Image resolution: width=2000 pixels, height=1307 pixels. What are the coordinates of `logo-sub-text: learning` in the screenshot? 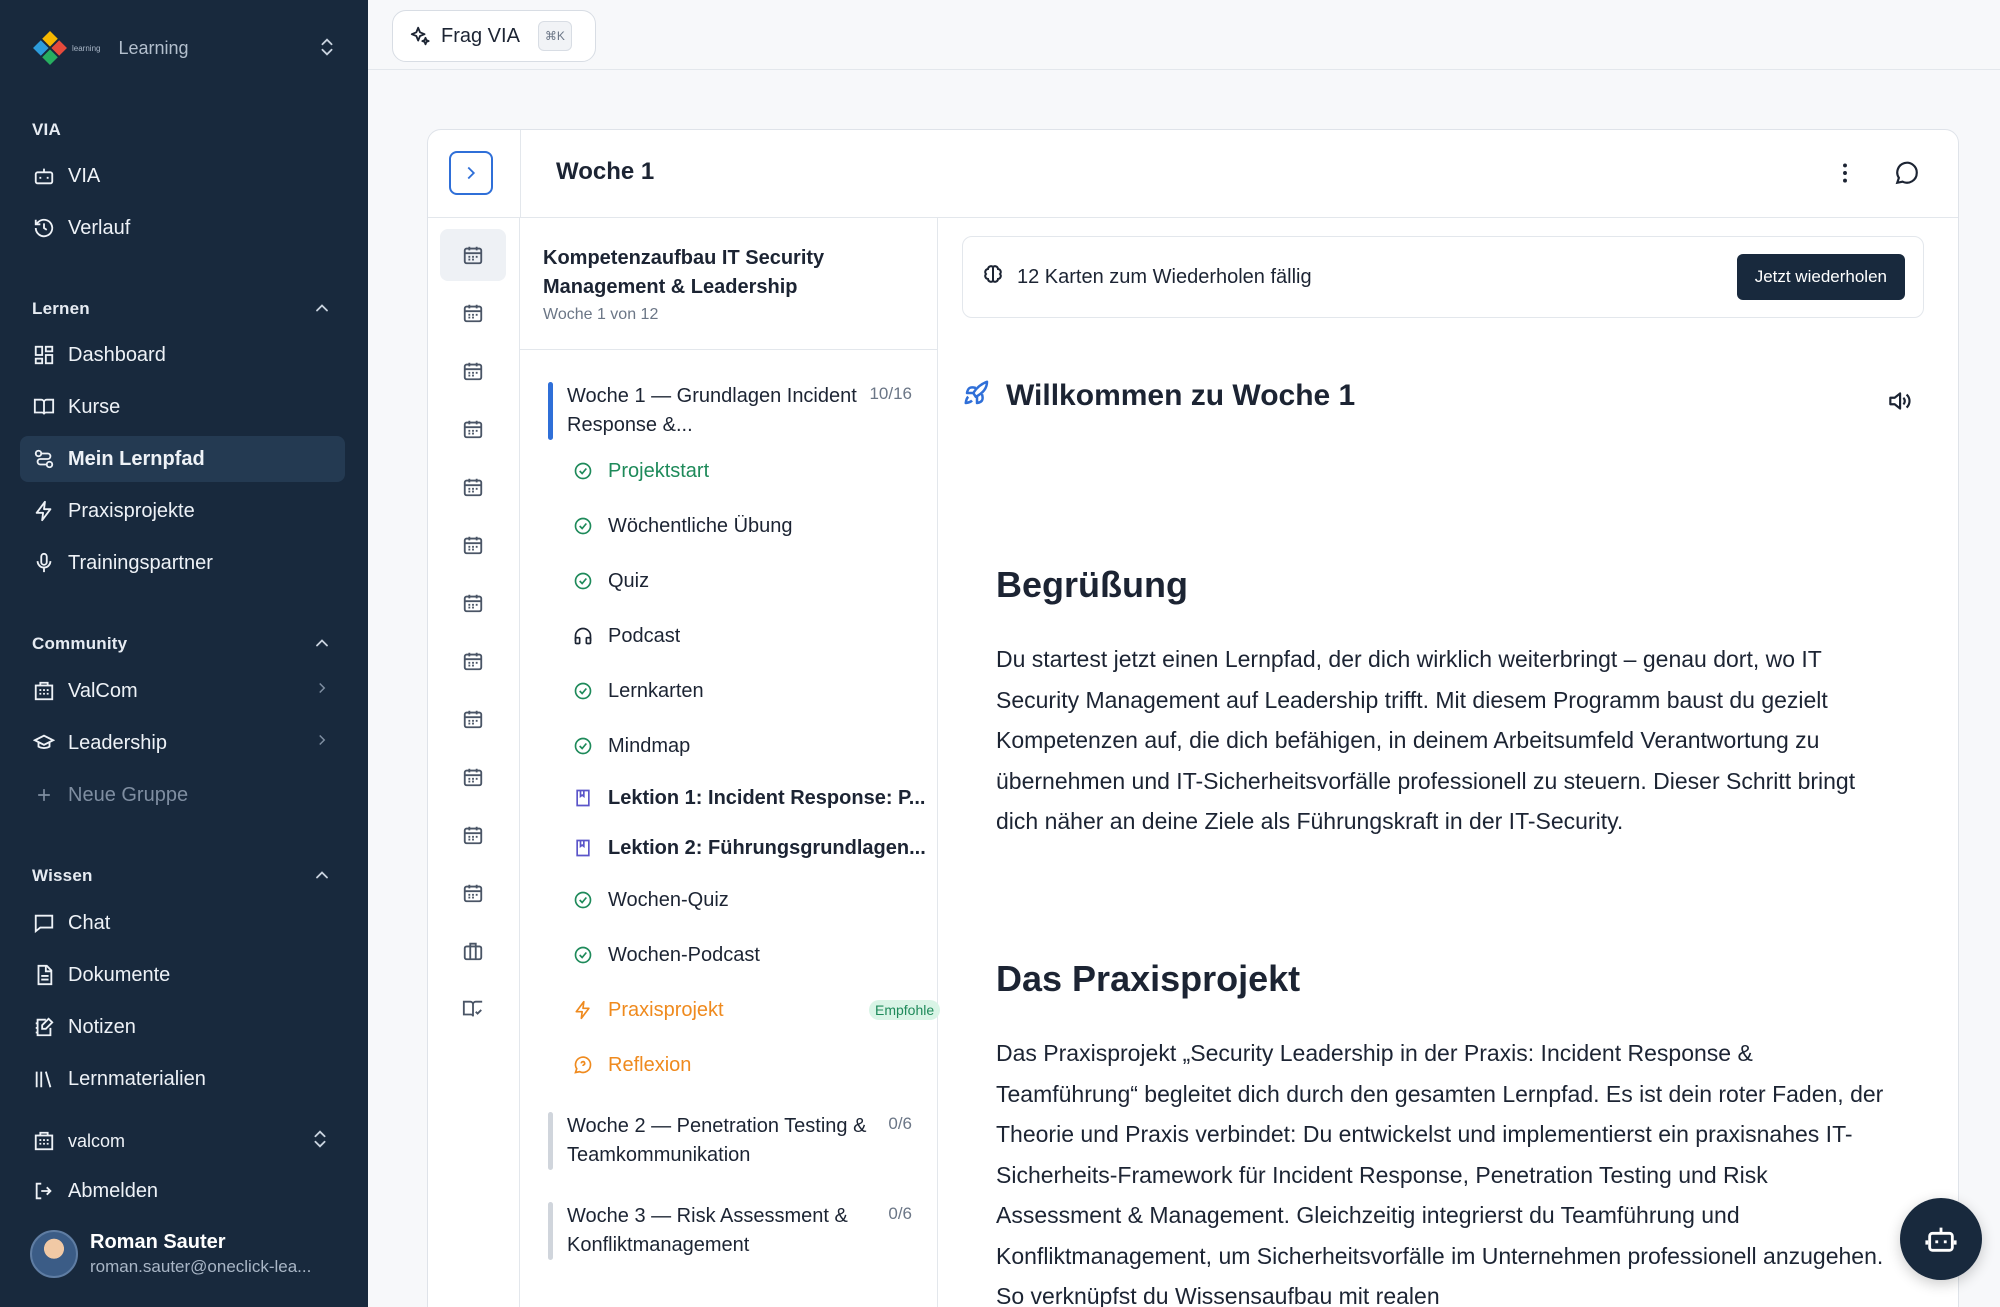 It's located at (86, 48).